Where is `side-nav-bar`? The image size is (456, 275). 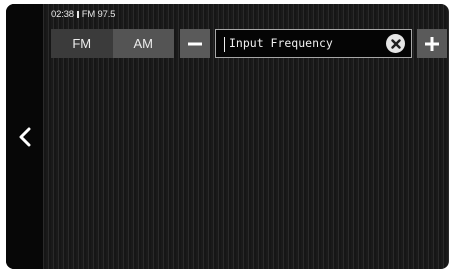 side-nav-bar is located at coordinates (24, 136).